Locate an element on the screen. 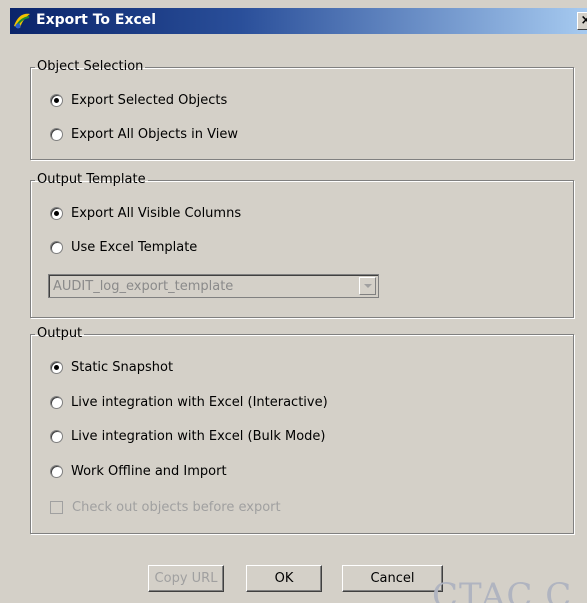 This screenshot has width=587, height=603. radio-live-integration-bulk: Live integration with Excel (Bulk Mode) is located at coordinates (188, 436).